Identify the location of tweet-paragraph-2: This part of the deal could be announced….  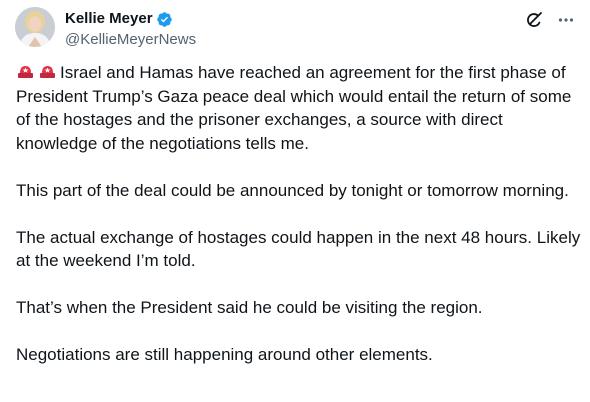
(292, 190).